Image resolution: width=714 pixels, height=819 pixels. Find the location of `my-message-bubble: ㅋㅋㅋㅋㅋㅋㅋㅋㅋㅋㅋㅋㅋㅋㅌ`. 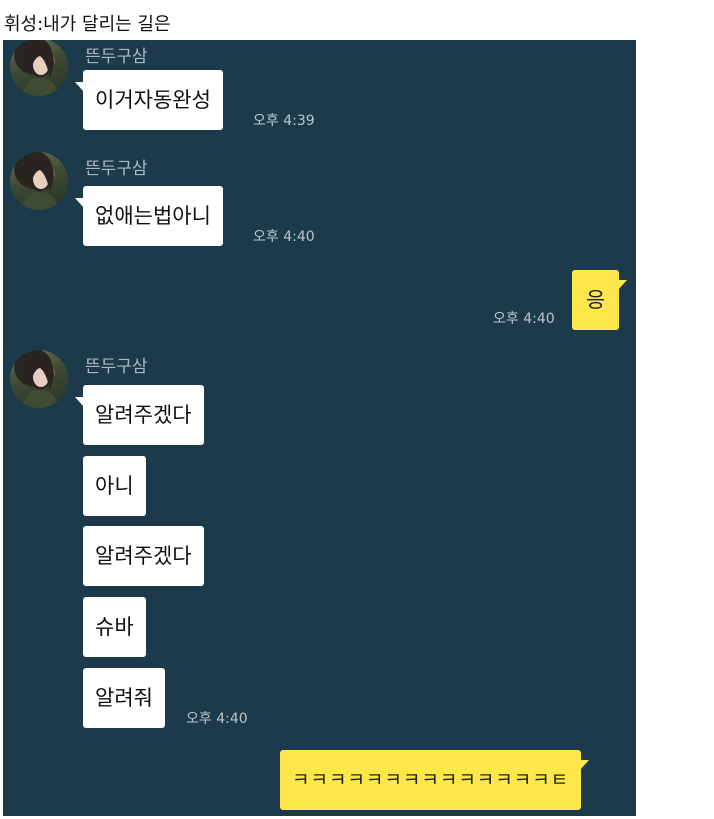

my-message-bubble: ㅋㅋㅋㅋㅋㅋㅋㅋㅋㅋㅋㅋㅋㅋㅌ is located at coordinates (435, 780).